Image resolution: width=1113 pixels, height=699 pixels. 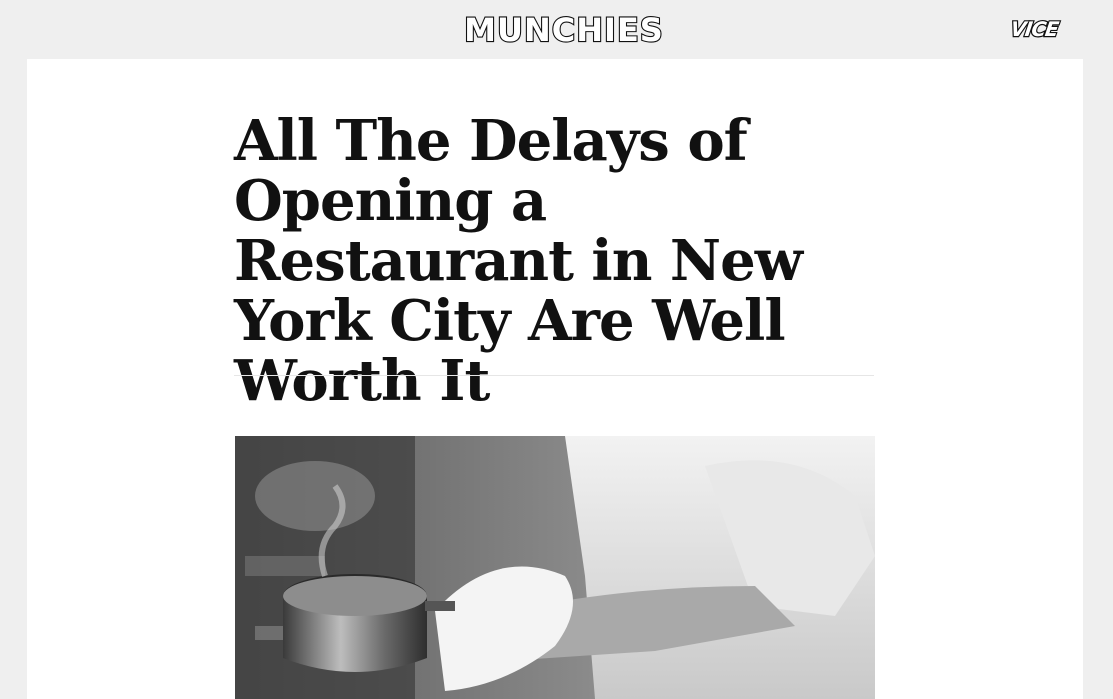 I want to click on vice-logo: VICE, so click(x=1033, y=29).